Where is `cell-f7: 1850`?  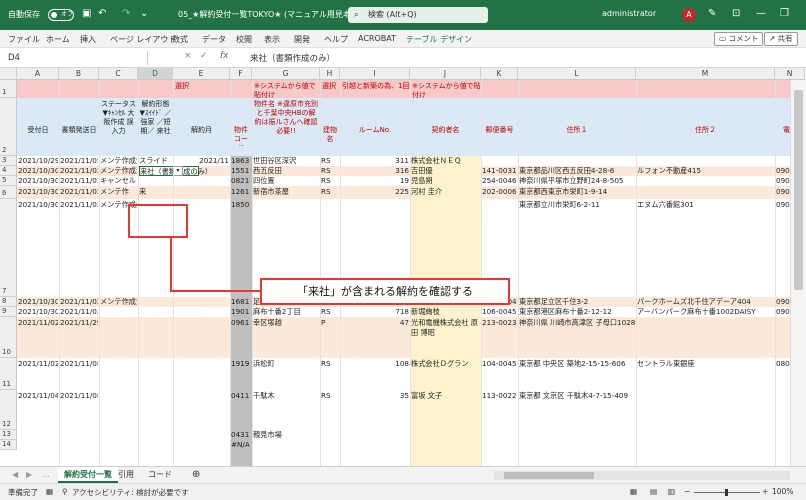
cell-f7: 1850 is located at coordinates (241, 210).